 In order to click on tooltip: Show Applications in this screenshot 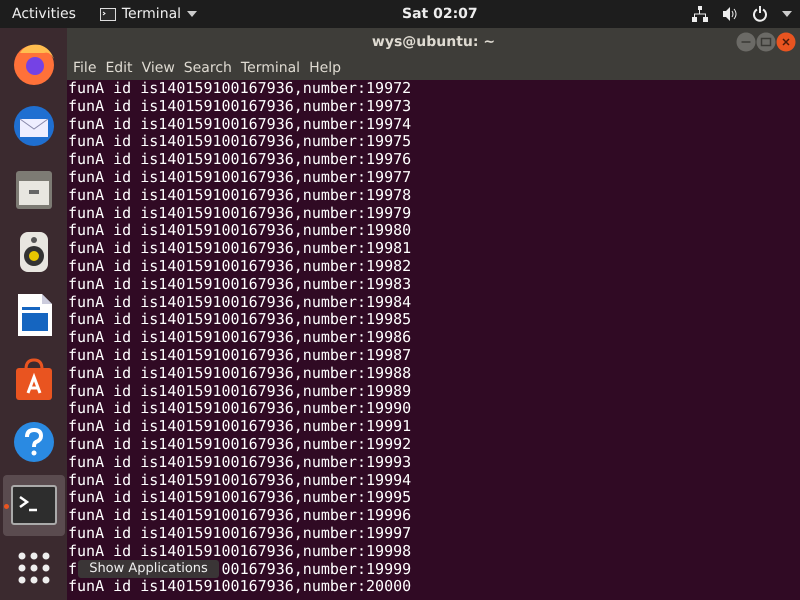, I will do `click(148, 569)`.